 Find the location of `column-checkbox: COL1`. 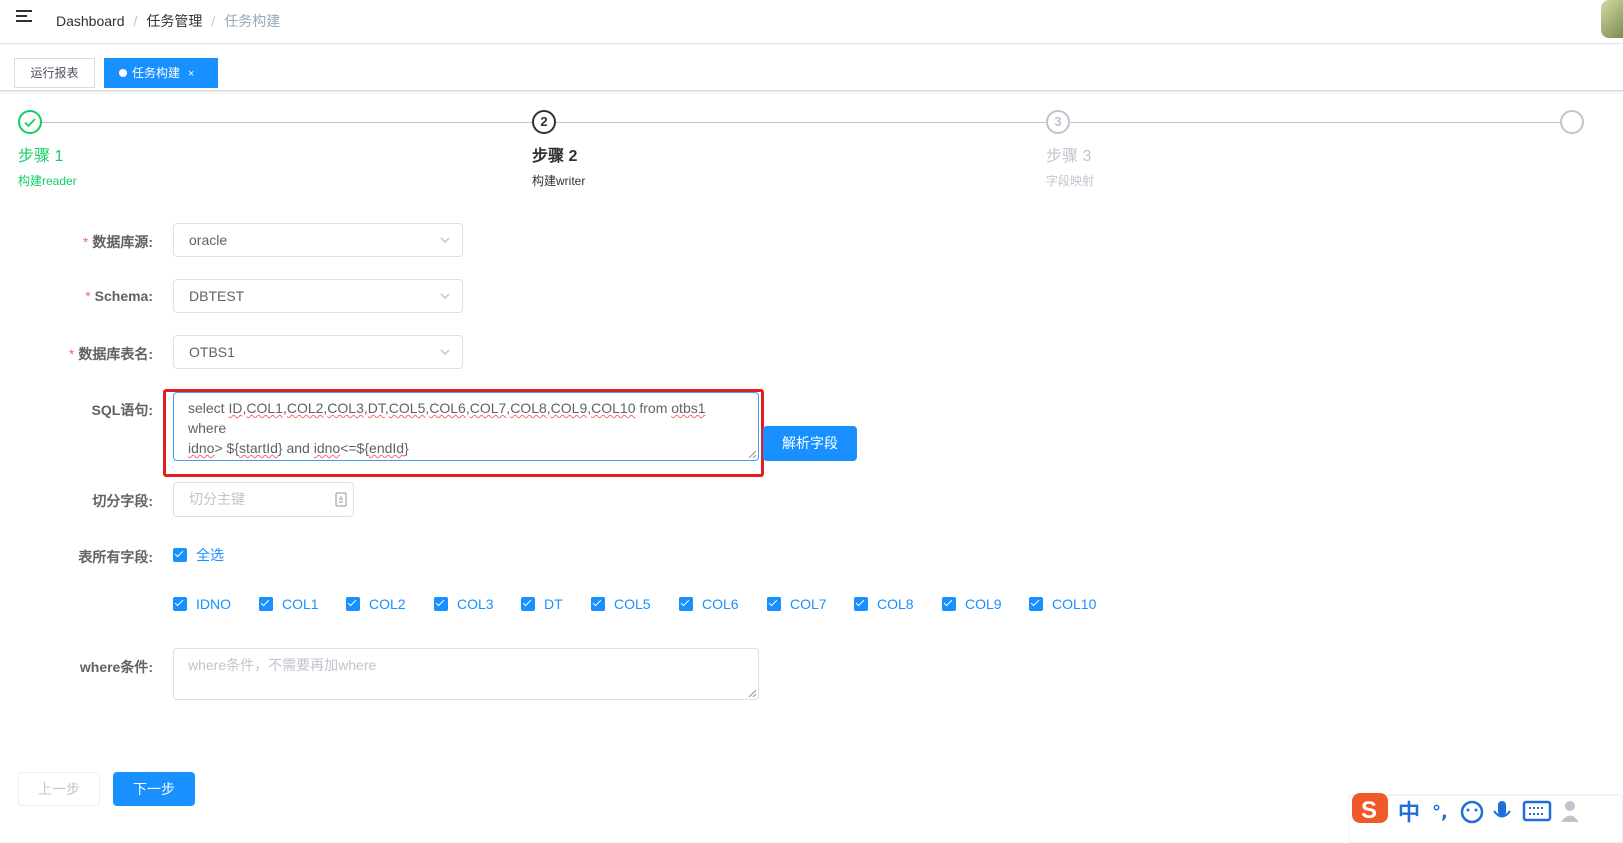

column-checkbox: COL1 is located at coordinates (289, 604).